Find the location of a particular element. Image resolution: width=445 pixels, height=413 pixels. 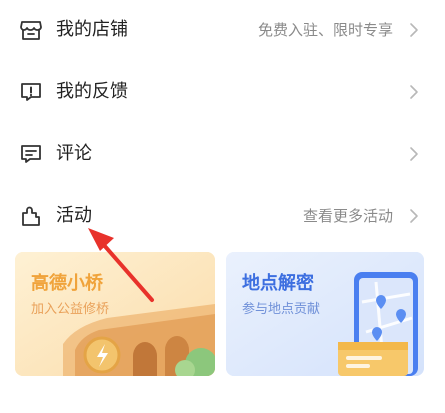

activity-puzzle-icon is located at coordinates (31, 216).